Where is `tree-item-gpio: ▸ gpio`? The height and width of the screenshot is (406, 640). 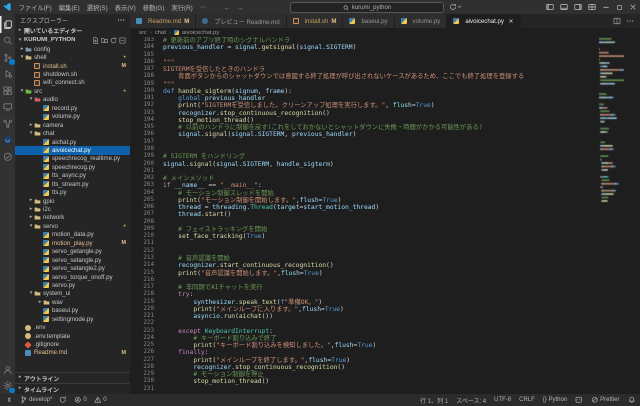 tree-item-gpio: ▸ gpio is located at coordinates (72, 201).